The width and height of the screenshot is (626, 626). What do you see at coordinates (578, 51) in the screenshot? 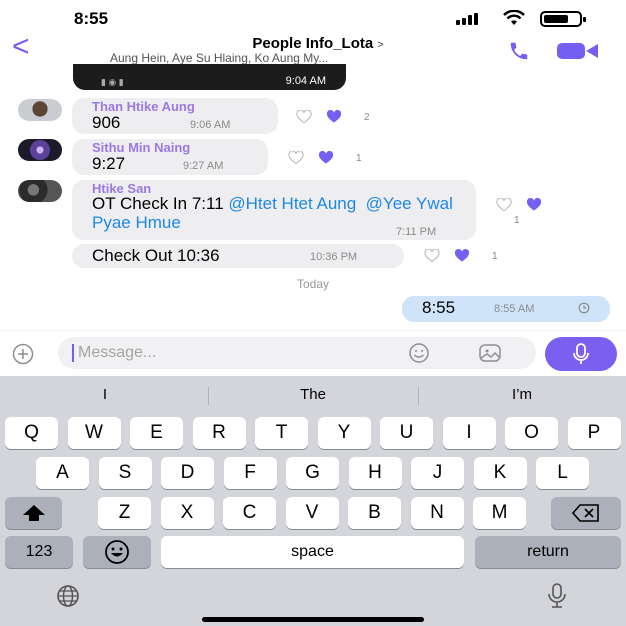
I see `video-icon` at bounding box center [578, 51].